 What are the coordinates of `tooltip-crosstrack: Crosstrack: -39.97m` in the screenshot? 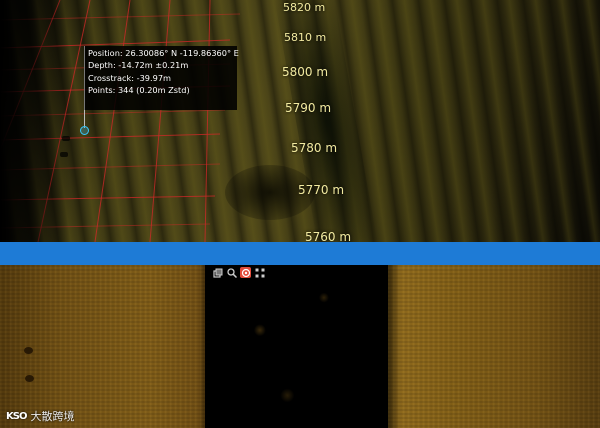 It's located at (130, 77).